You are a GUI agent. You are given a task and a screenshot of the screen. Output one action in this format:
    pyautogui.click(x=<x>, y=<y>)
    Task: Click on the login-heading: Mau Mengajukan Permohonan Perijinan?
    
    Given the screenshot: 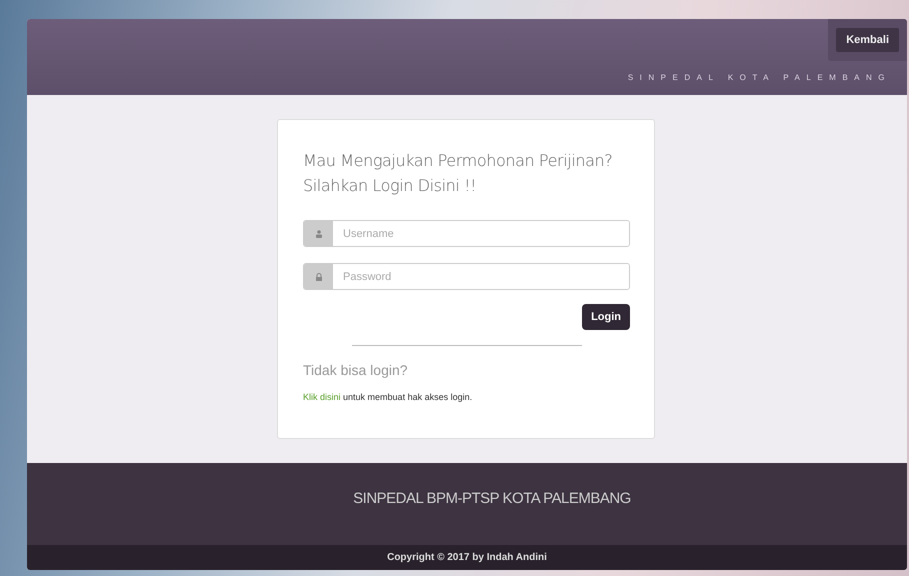 What is the action you would take?
    pyautogui.click(x=458, y=161)
    